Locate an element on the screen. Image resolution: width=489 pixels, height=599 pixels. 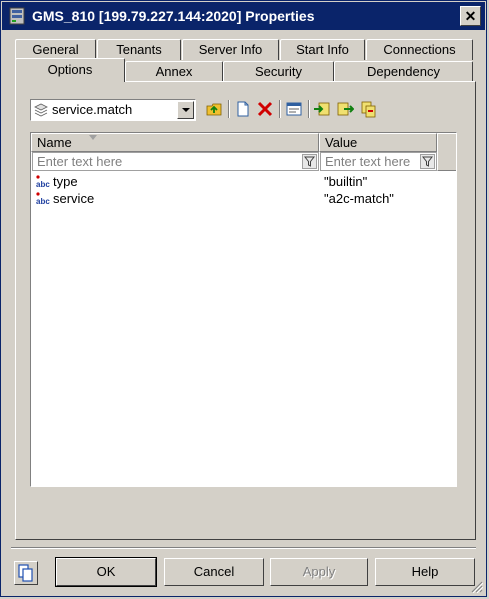
chevron-down-icon is located at coordinates (185, 110).